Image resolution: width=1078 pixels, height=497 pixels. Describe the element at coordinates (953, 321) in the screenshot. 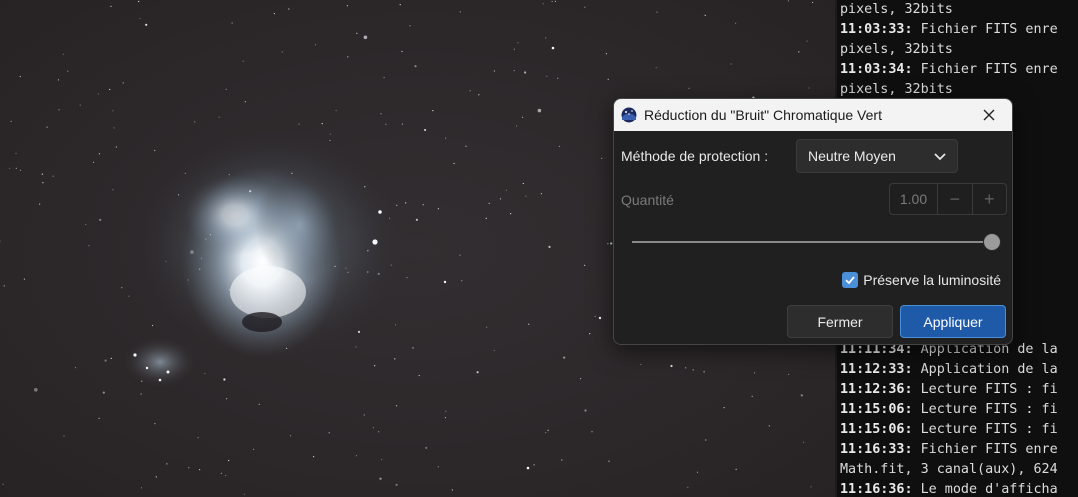

I see `apply-button: Appliquer` at that location.